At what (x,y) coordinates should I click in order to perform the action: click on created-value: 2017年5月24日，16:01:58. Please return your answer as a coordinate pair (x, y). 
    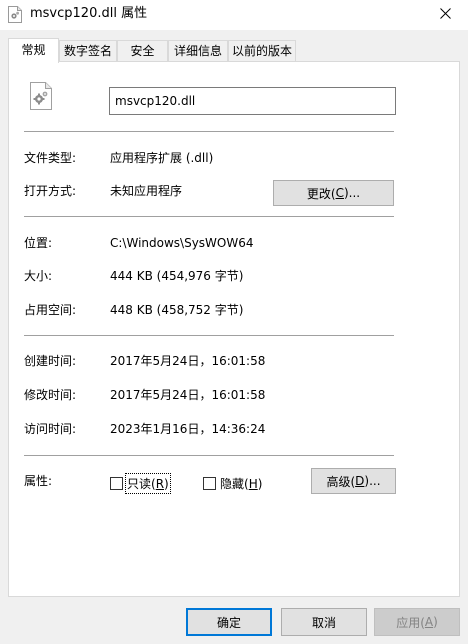
    Looking at the image, I should click on (188, 361).